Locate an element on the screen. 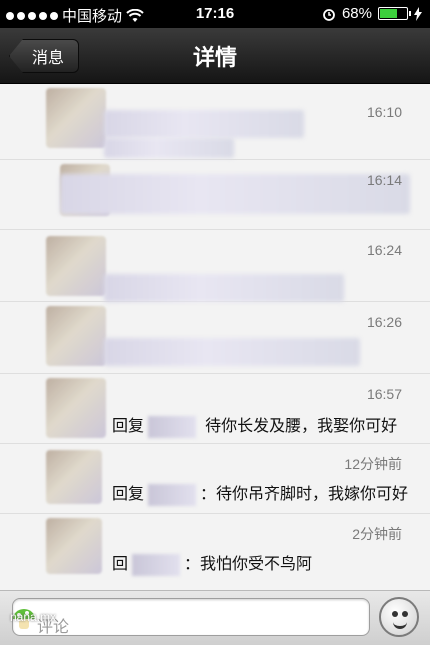 The width and height of the screenshot is (430, 645). smiley-face-icon is located at coordinates (399, 617).